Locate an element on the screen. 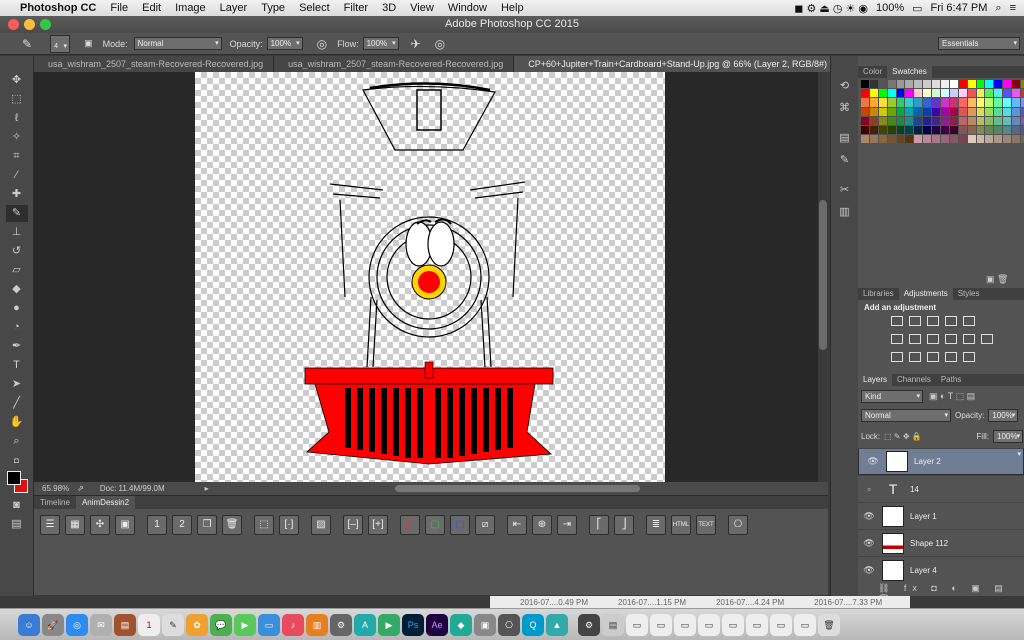  menu-type: Type is located at coordinates (273, 8).